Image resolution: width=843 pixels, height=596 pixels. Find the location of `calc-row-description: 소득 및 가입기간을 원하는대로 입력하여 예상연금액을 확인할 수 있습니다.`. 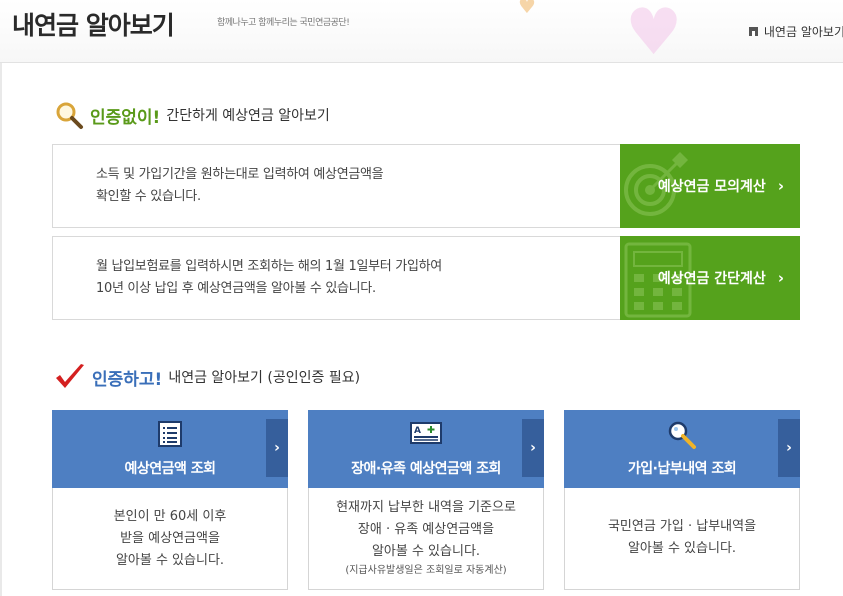

calc-row-description: 소득 및 가입기간을 원하는대로 입력하여 예상연금액을 확인할 수 있습니다. is located at coordinates (240, 185).